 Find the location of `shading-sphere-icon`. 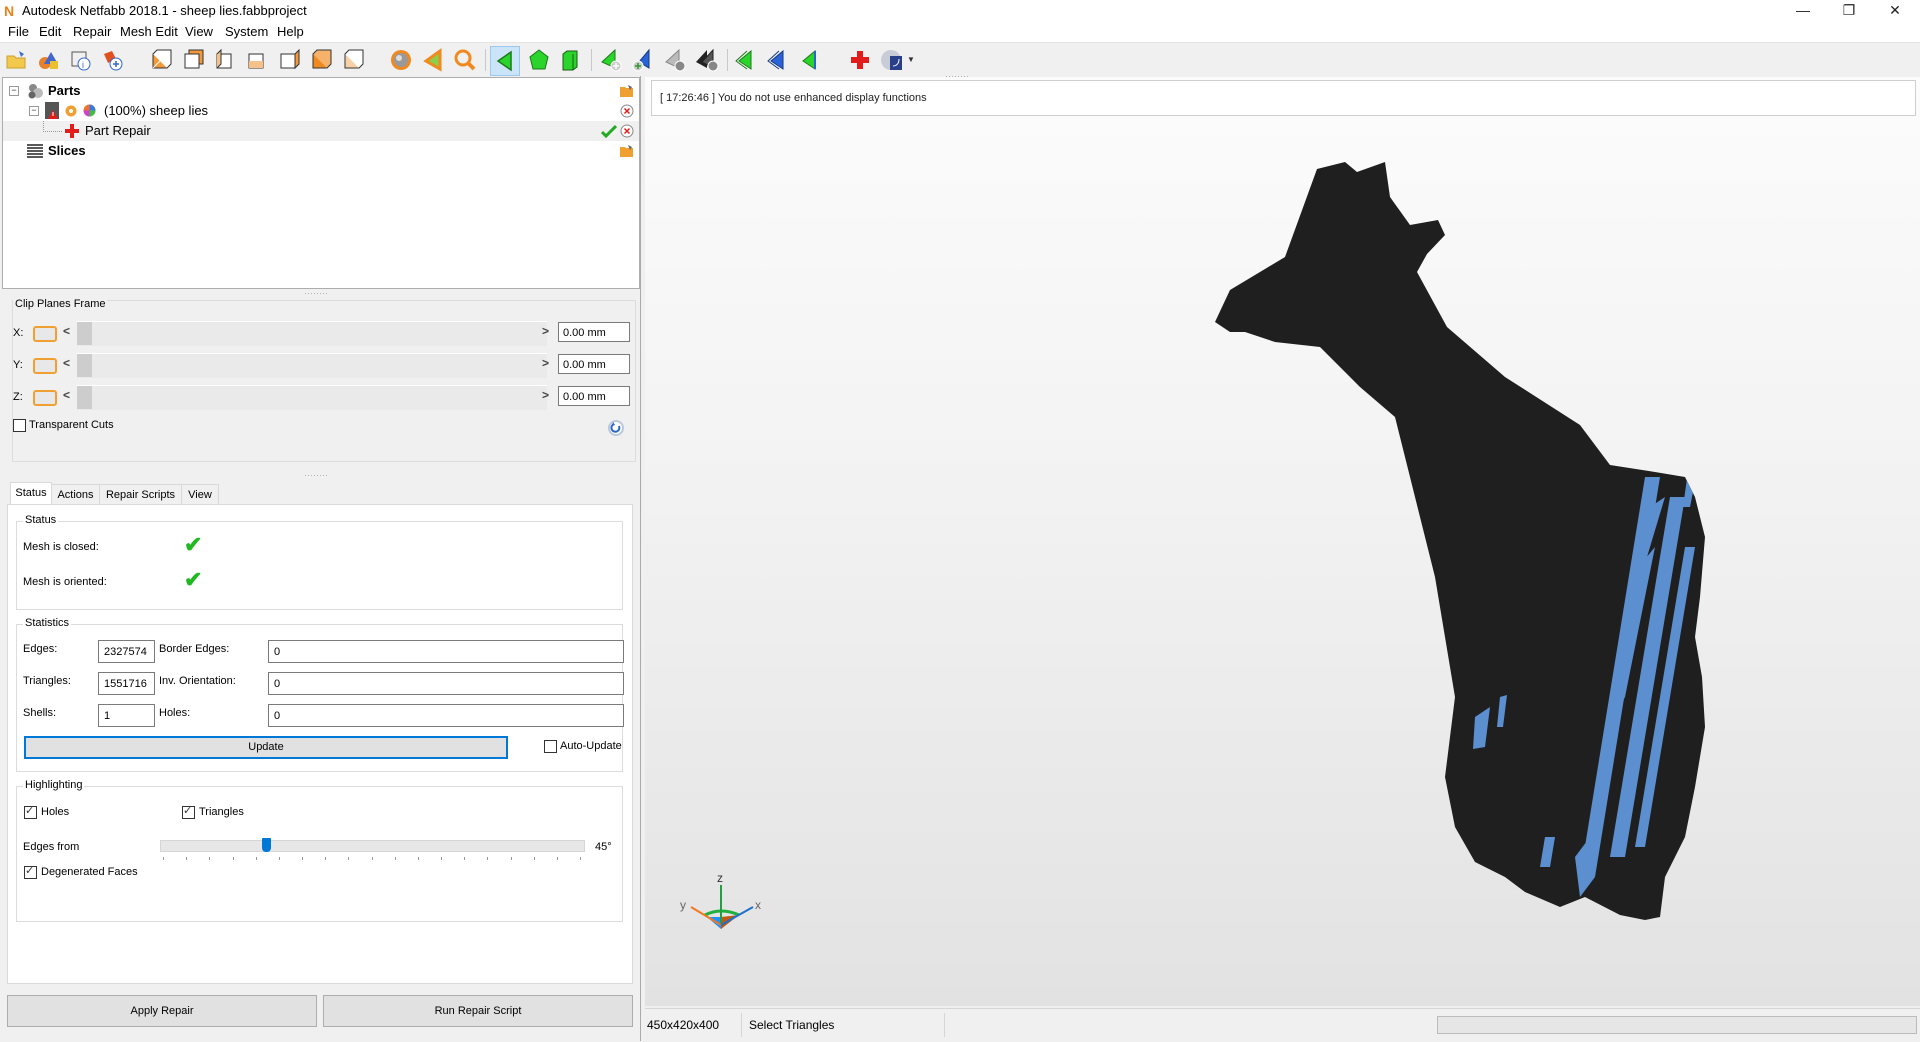

shading-sphere-icon is located at coordinates (401, 60).